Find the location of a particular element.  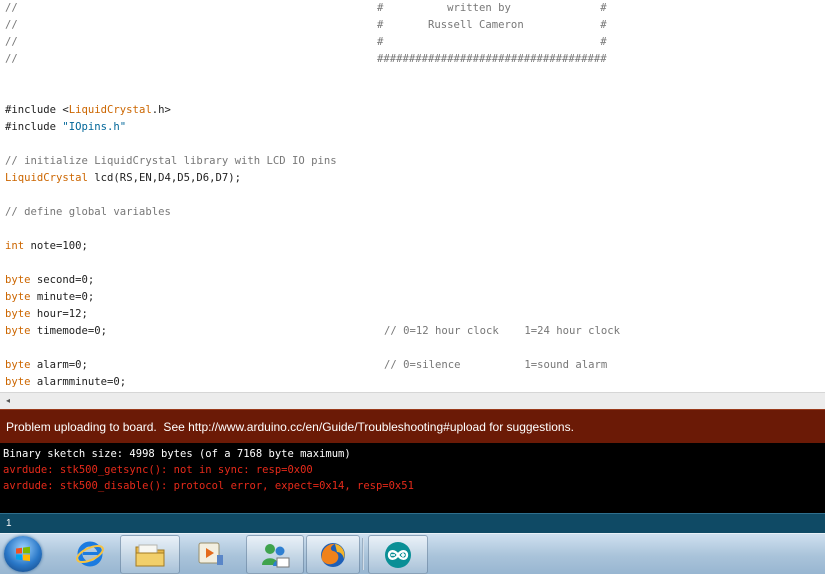

internet-explorer-icon is located at coordinates (90, 553).